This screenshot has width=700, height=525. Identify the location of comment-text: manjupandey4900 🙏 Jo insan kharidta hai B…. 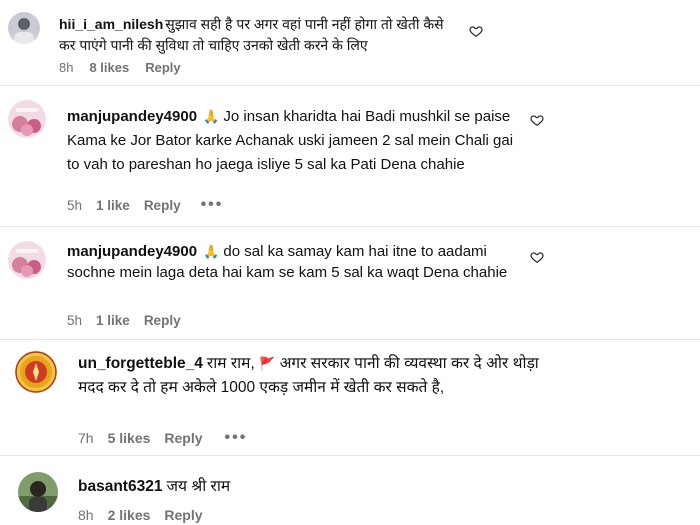
(294, 141).